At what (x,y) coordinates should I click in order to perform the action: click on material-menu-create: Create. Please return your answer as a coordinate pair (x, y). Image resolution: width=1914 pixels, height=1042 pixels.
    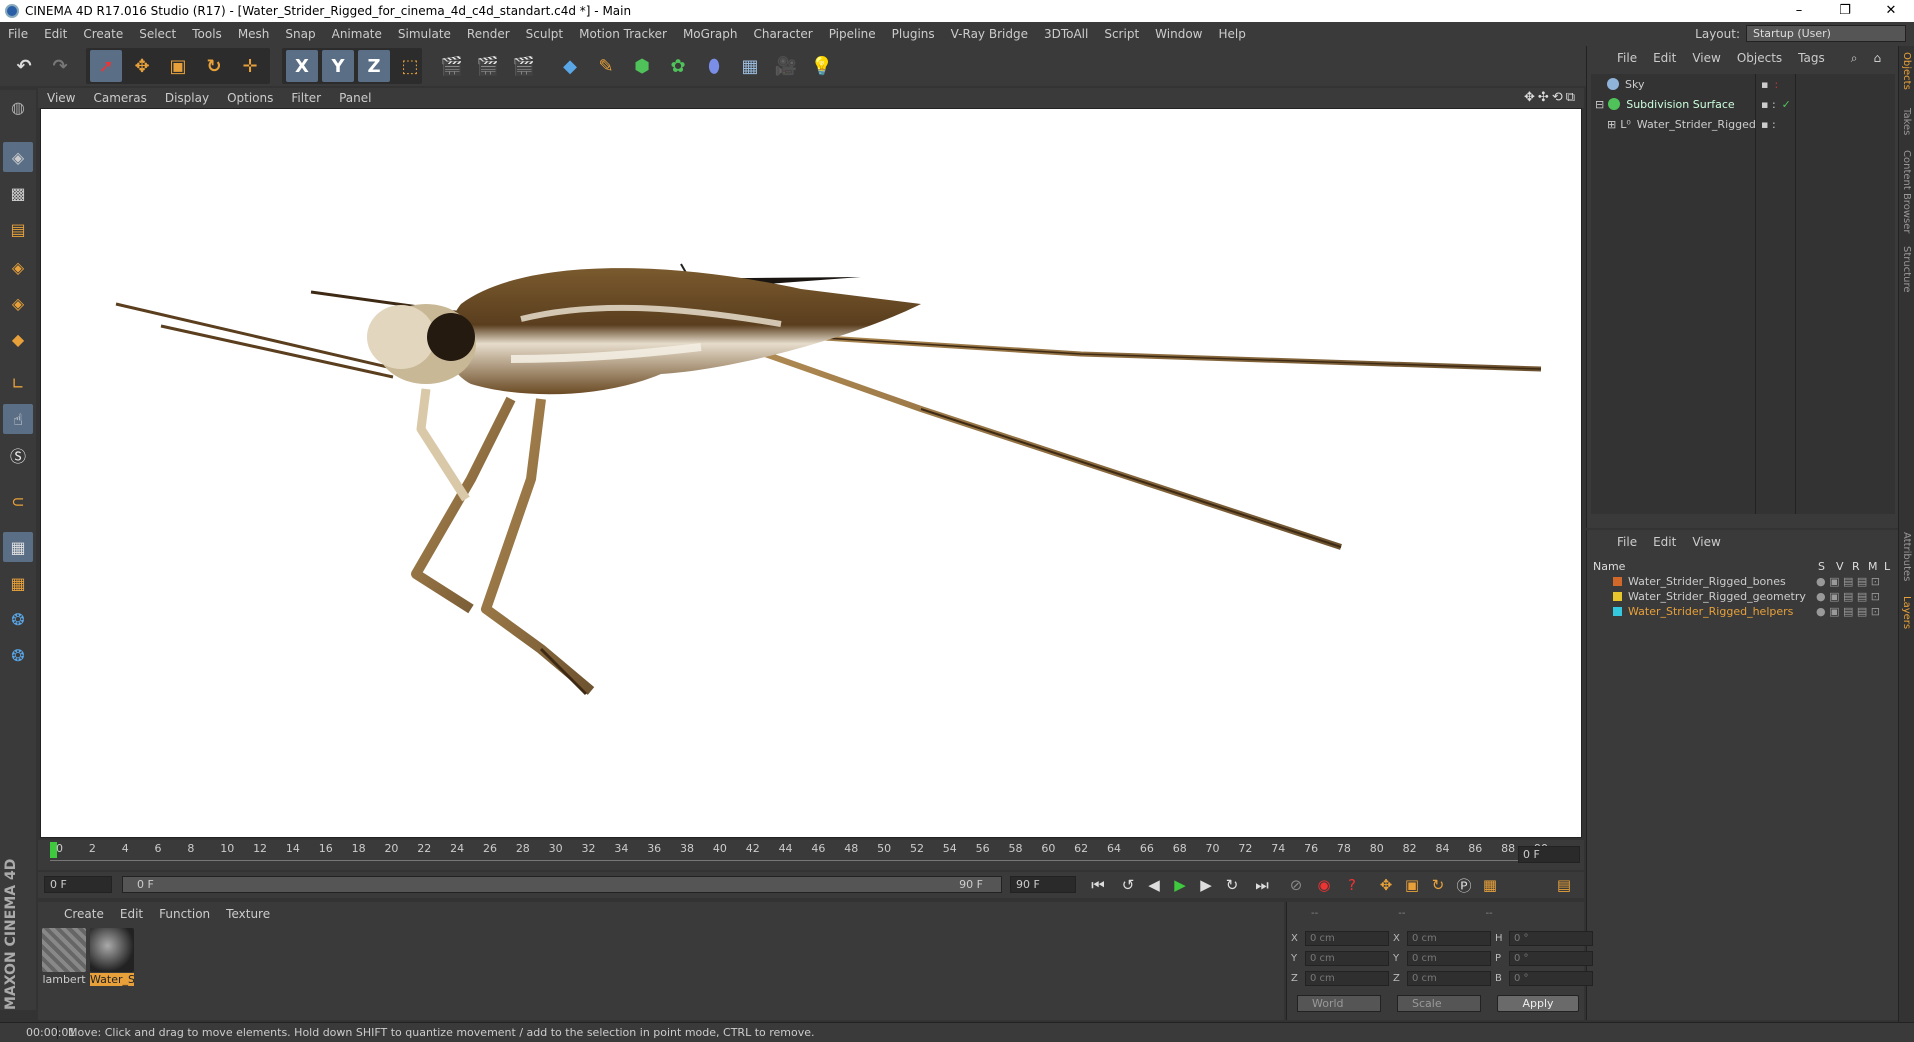
    Looking at the image, I should click on (84, 914).